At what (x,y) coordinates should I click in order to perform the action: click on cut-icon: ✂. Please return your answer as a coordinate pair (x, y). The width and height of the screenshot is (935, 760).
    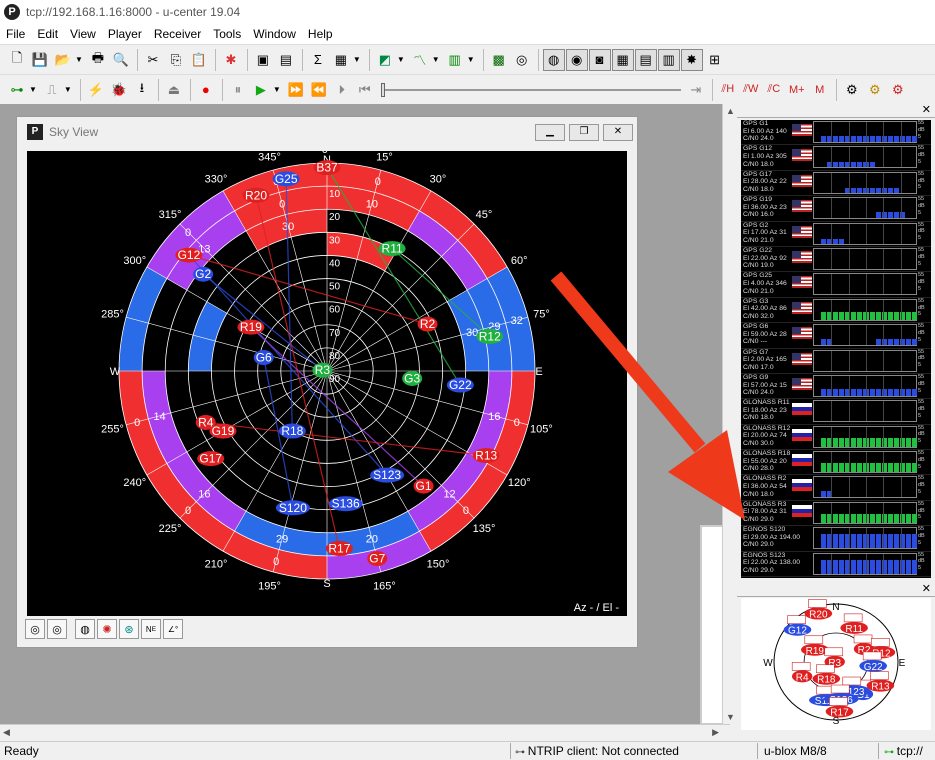
    Looking at the image, I should click on (153, 60).